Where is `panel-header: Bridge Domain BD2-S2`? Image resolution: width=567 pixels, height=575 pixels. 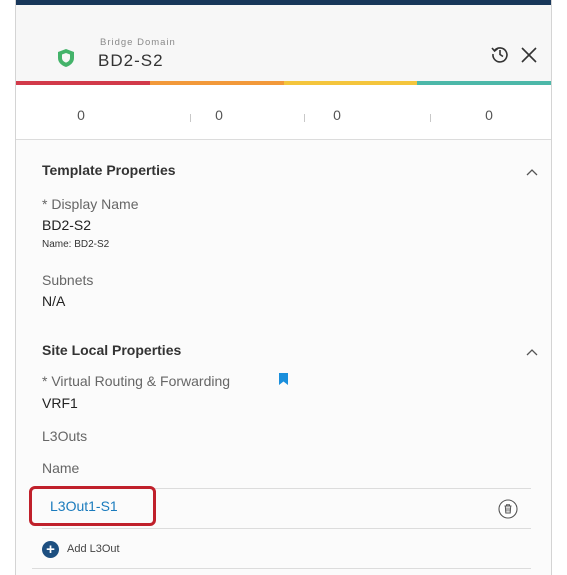 panel-header: Bridge Domain BD2-S2 is located at coordinates (283, 43).